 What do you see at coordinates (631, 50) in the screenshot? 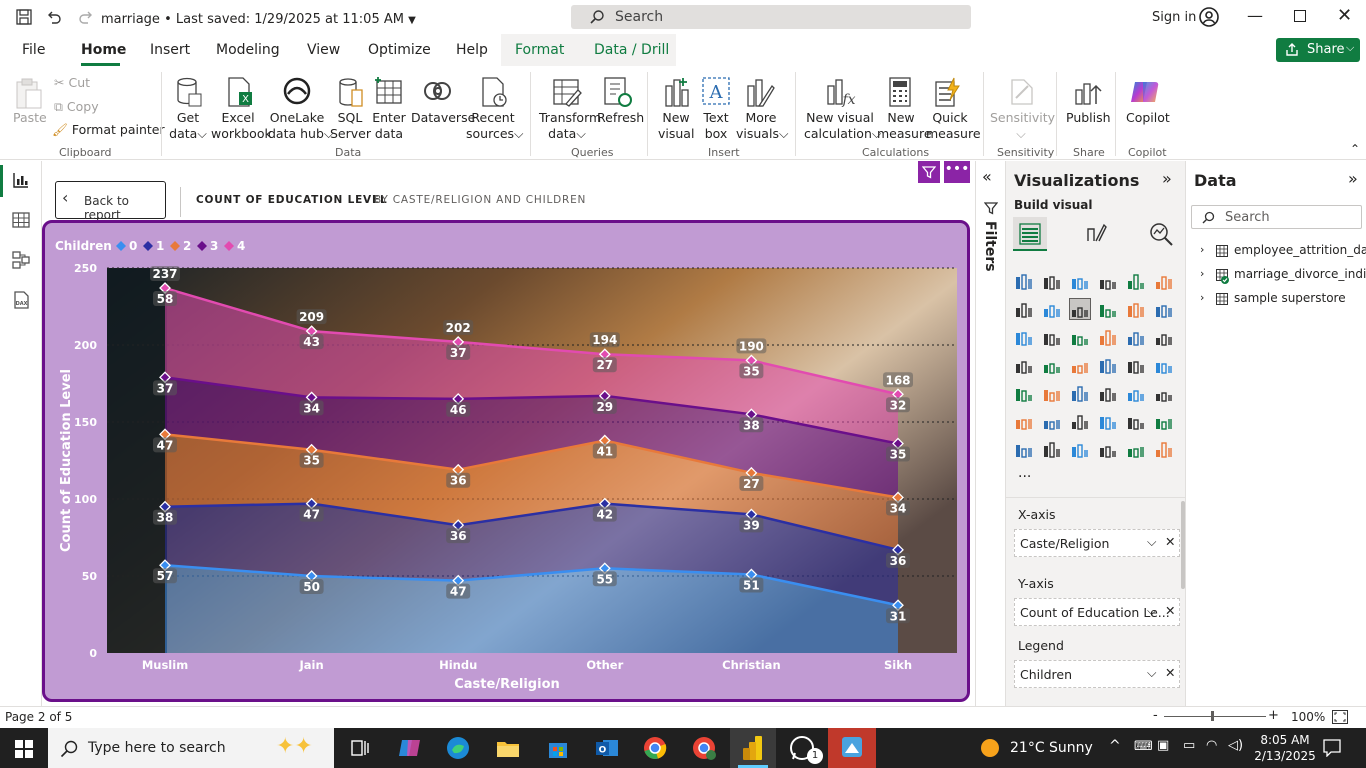
I see `tab-data-drill: Data / Drill` at bounding box center [631, 50].